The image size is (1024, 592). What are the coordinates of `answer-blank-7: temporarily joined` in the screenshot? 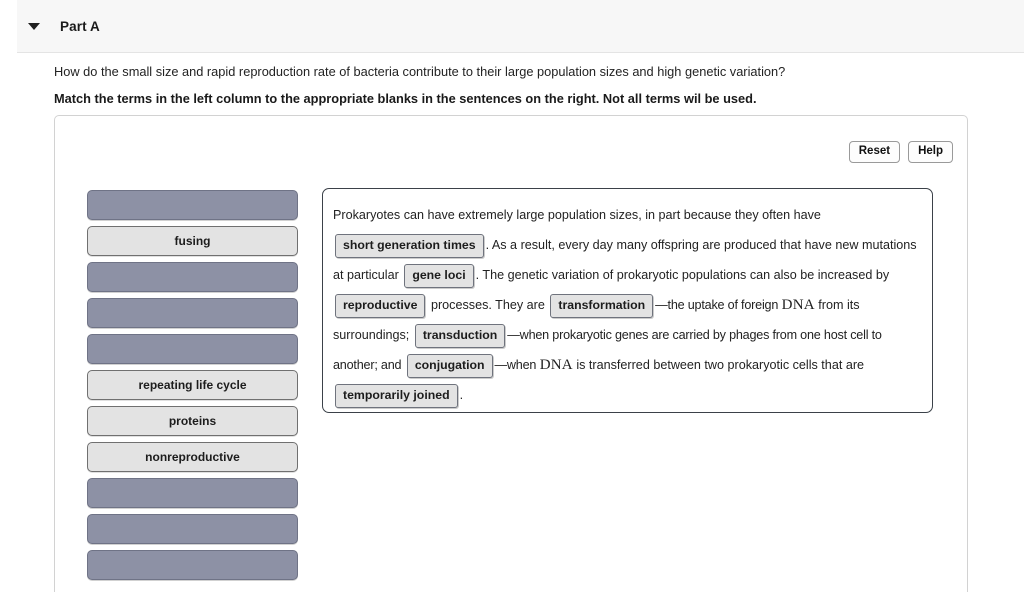 It's located at (396, 395).